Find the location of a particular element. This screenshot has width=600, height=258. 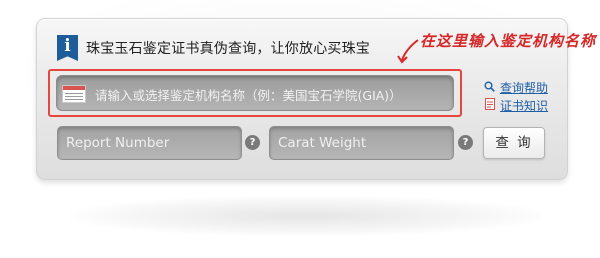

query-button: 查 询 is located at coordinates (514, 143).